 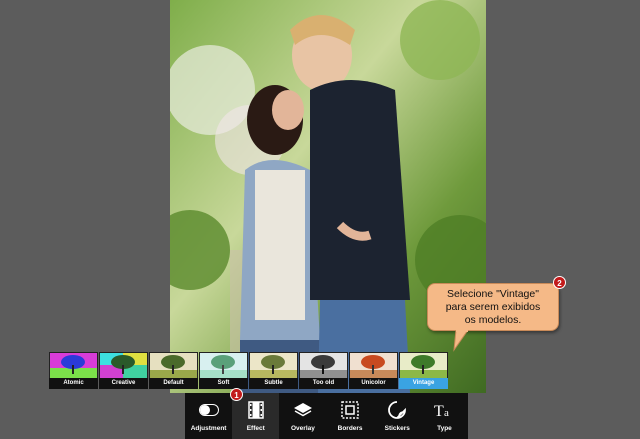 What do you see at coordinates (209, 410) in the screenshot?
I see `toggle-icon` at bounding box center [209, 410].